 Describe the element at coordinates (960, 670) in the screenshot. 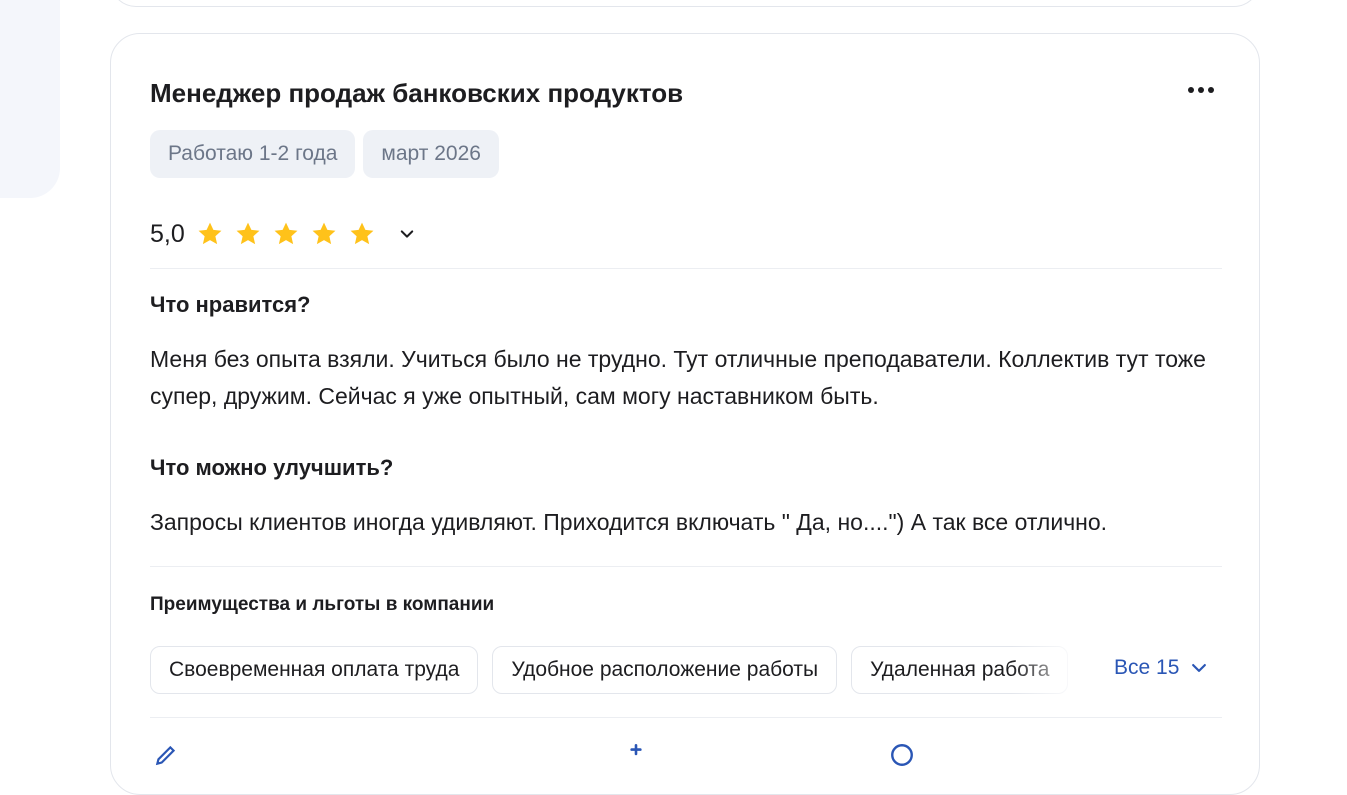

I see `benefit-chip: Удаленная работа` at that location.